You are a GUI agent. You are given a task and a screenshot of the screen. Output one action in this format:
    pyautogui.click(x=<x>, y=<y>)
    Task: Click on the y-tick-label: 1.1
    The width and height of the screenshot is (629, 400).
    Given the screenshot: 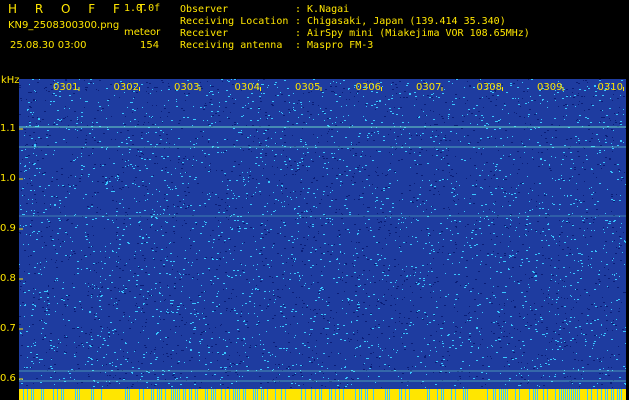 What is the action you would take?
    pyautogui.click(x=8, y=128)
    